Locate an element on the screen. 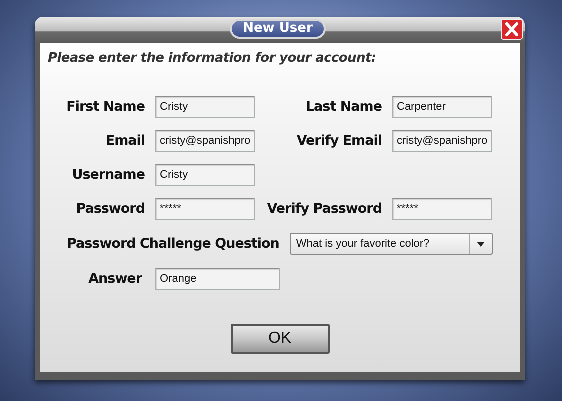 Image resolution: width=562 pixels, height=401 pixels. caret-icon is located at coordinates (481, 244).